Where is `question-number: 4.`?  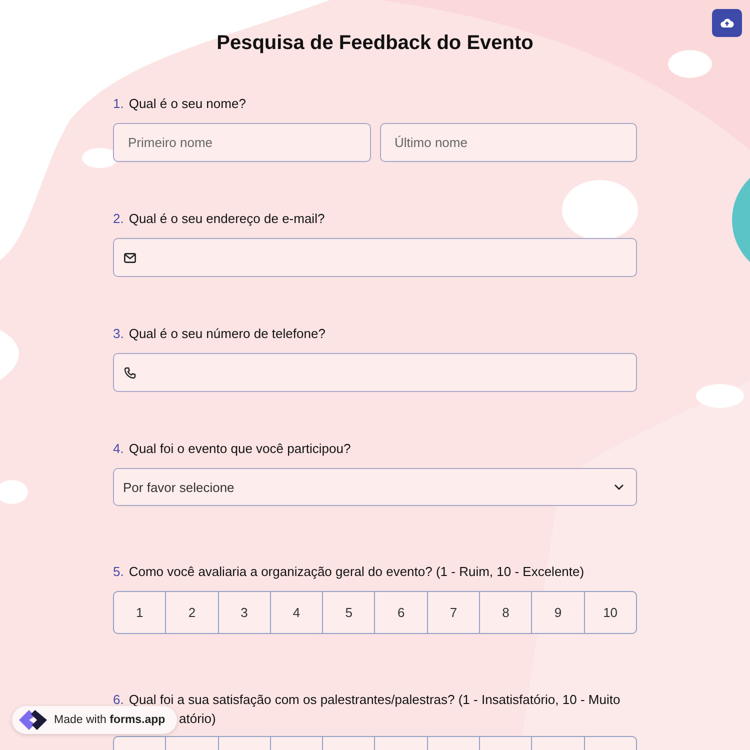
question-number: 4. is located at coordinates (118, 449).